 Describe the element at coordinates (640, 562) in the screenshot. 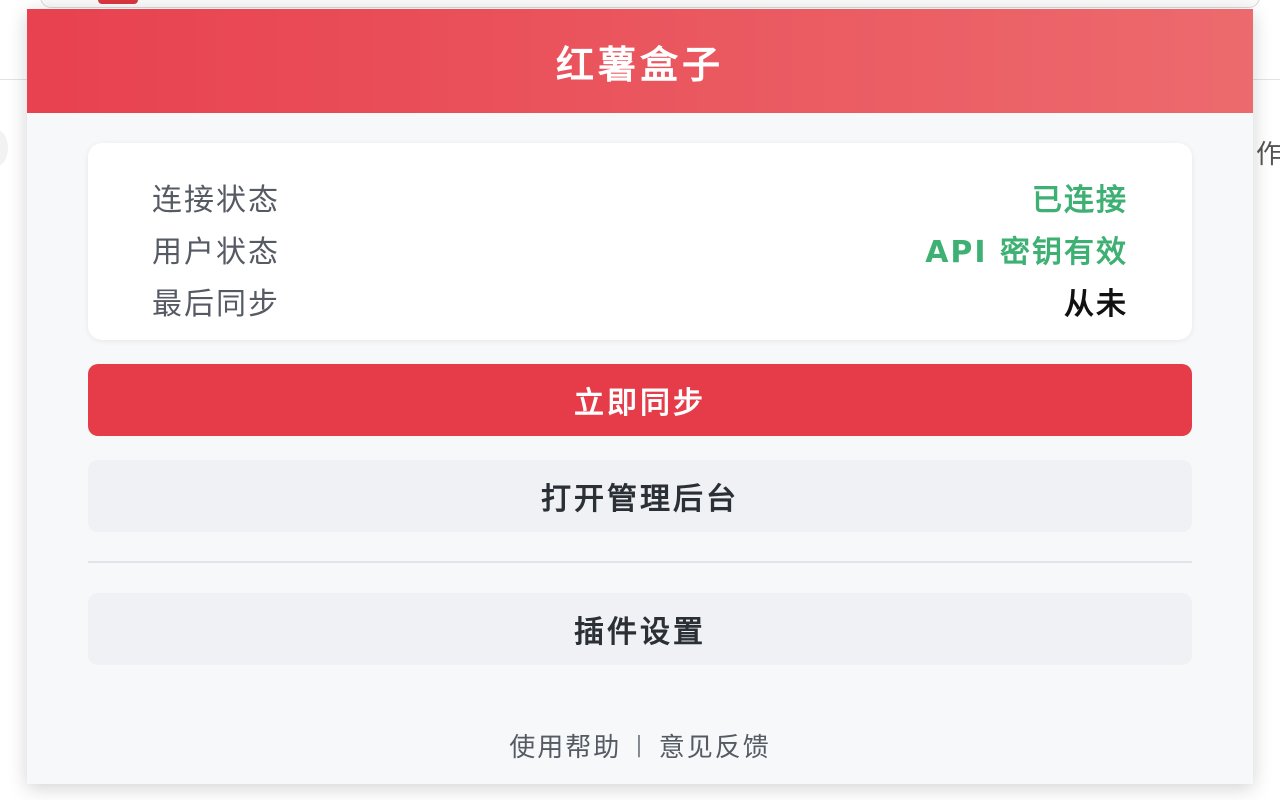

I see `divider` at that location.